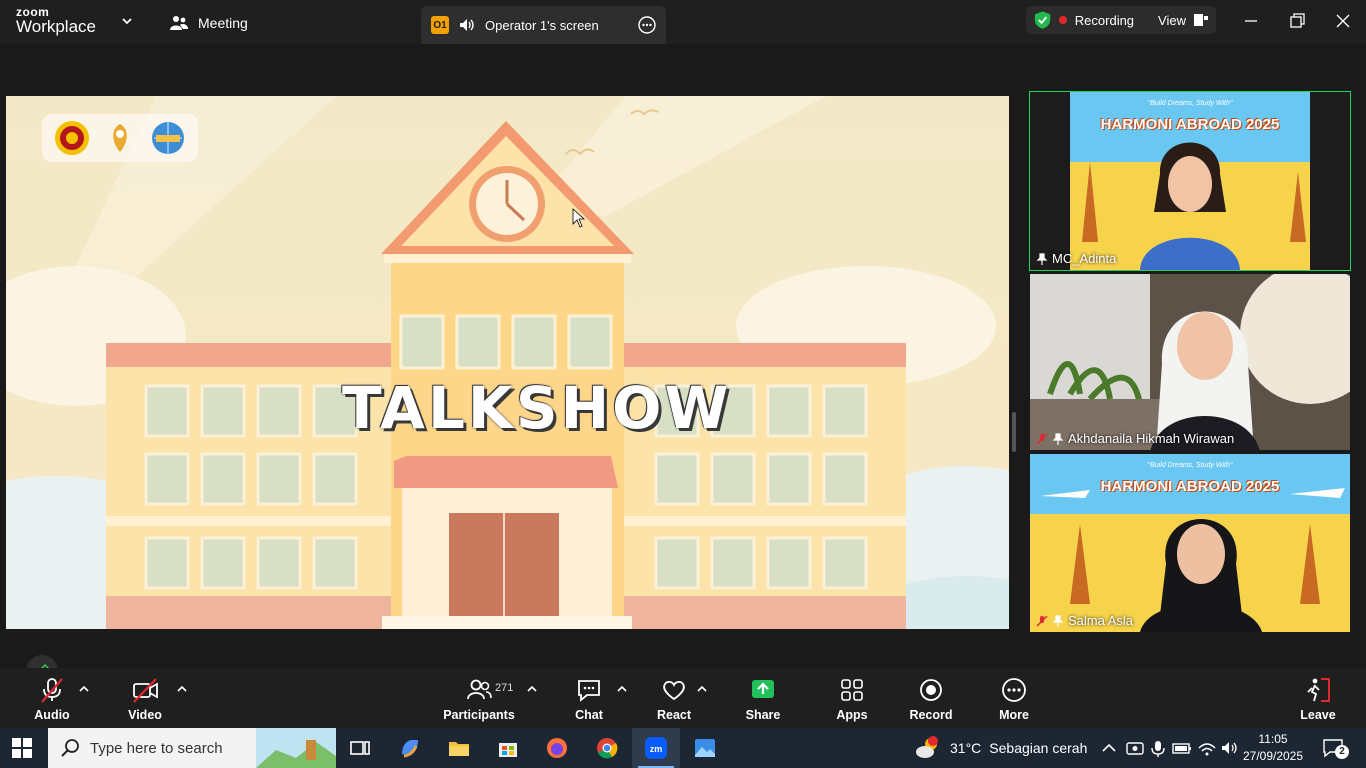 This screenshot has height=768, width=1366. I want to click on webcam-tray-icon, so click(1135, 748).